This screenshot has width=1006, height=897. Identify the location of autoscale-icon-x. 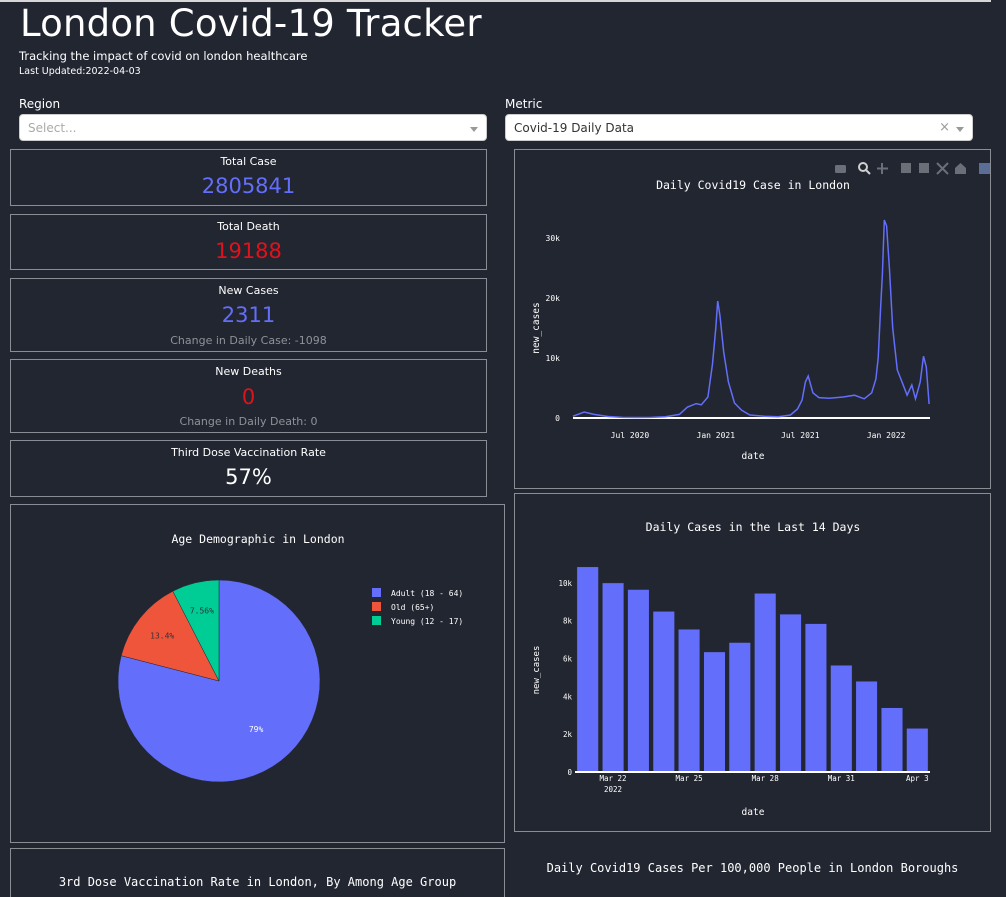
(942, 168).